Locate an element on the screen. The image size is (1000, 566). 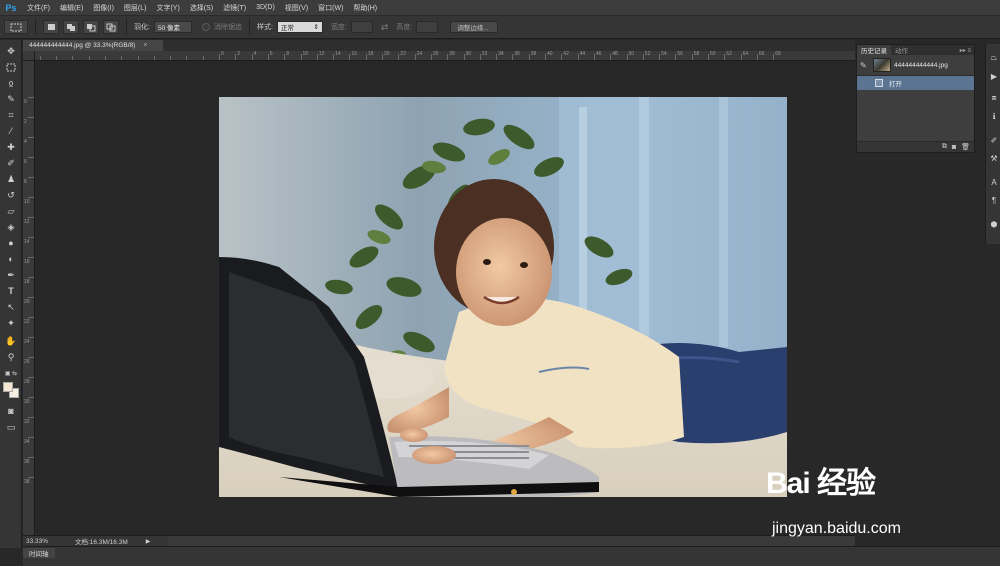
history-brush-source-icon: ✎ is located at coordinates (865, 65).